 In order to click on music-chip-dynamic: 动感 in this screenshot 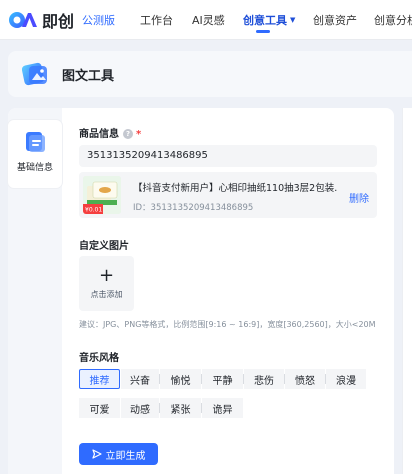, I will do `click(140, 408)`.